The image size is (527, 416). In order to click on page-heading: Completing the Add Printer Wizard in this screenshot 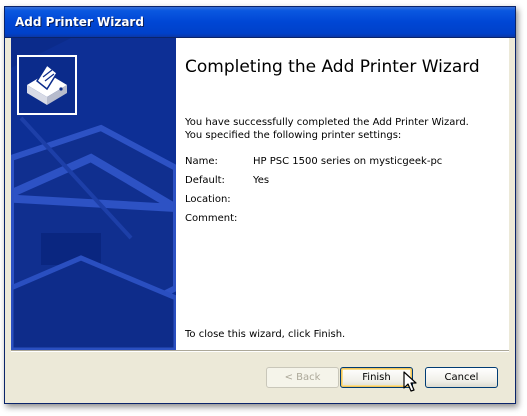, I will do `click(332, 67)`.